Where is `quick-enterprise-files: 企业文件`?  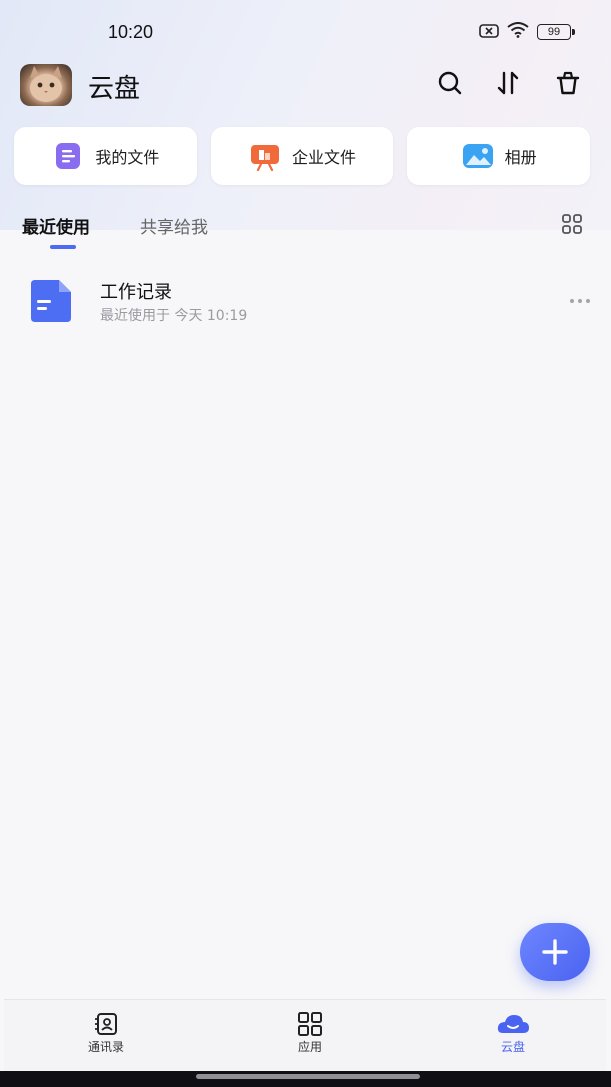 quick-enterprise-files: 企业文件 is located at coordinates (302, 156).